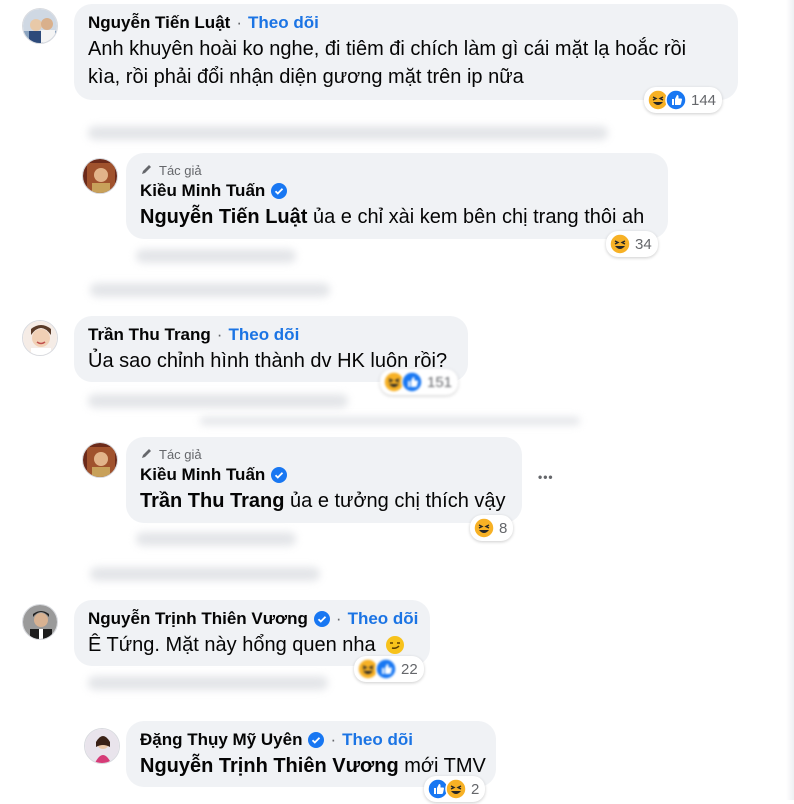 This screenshot has height=804, width=794. What do you see at coordinates (223, 217) in the screenshot?
I see `mention-link: Nguyễn Tiến Luật` at bounding box center [223, 217].